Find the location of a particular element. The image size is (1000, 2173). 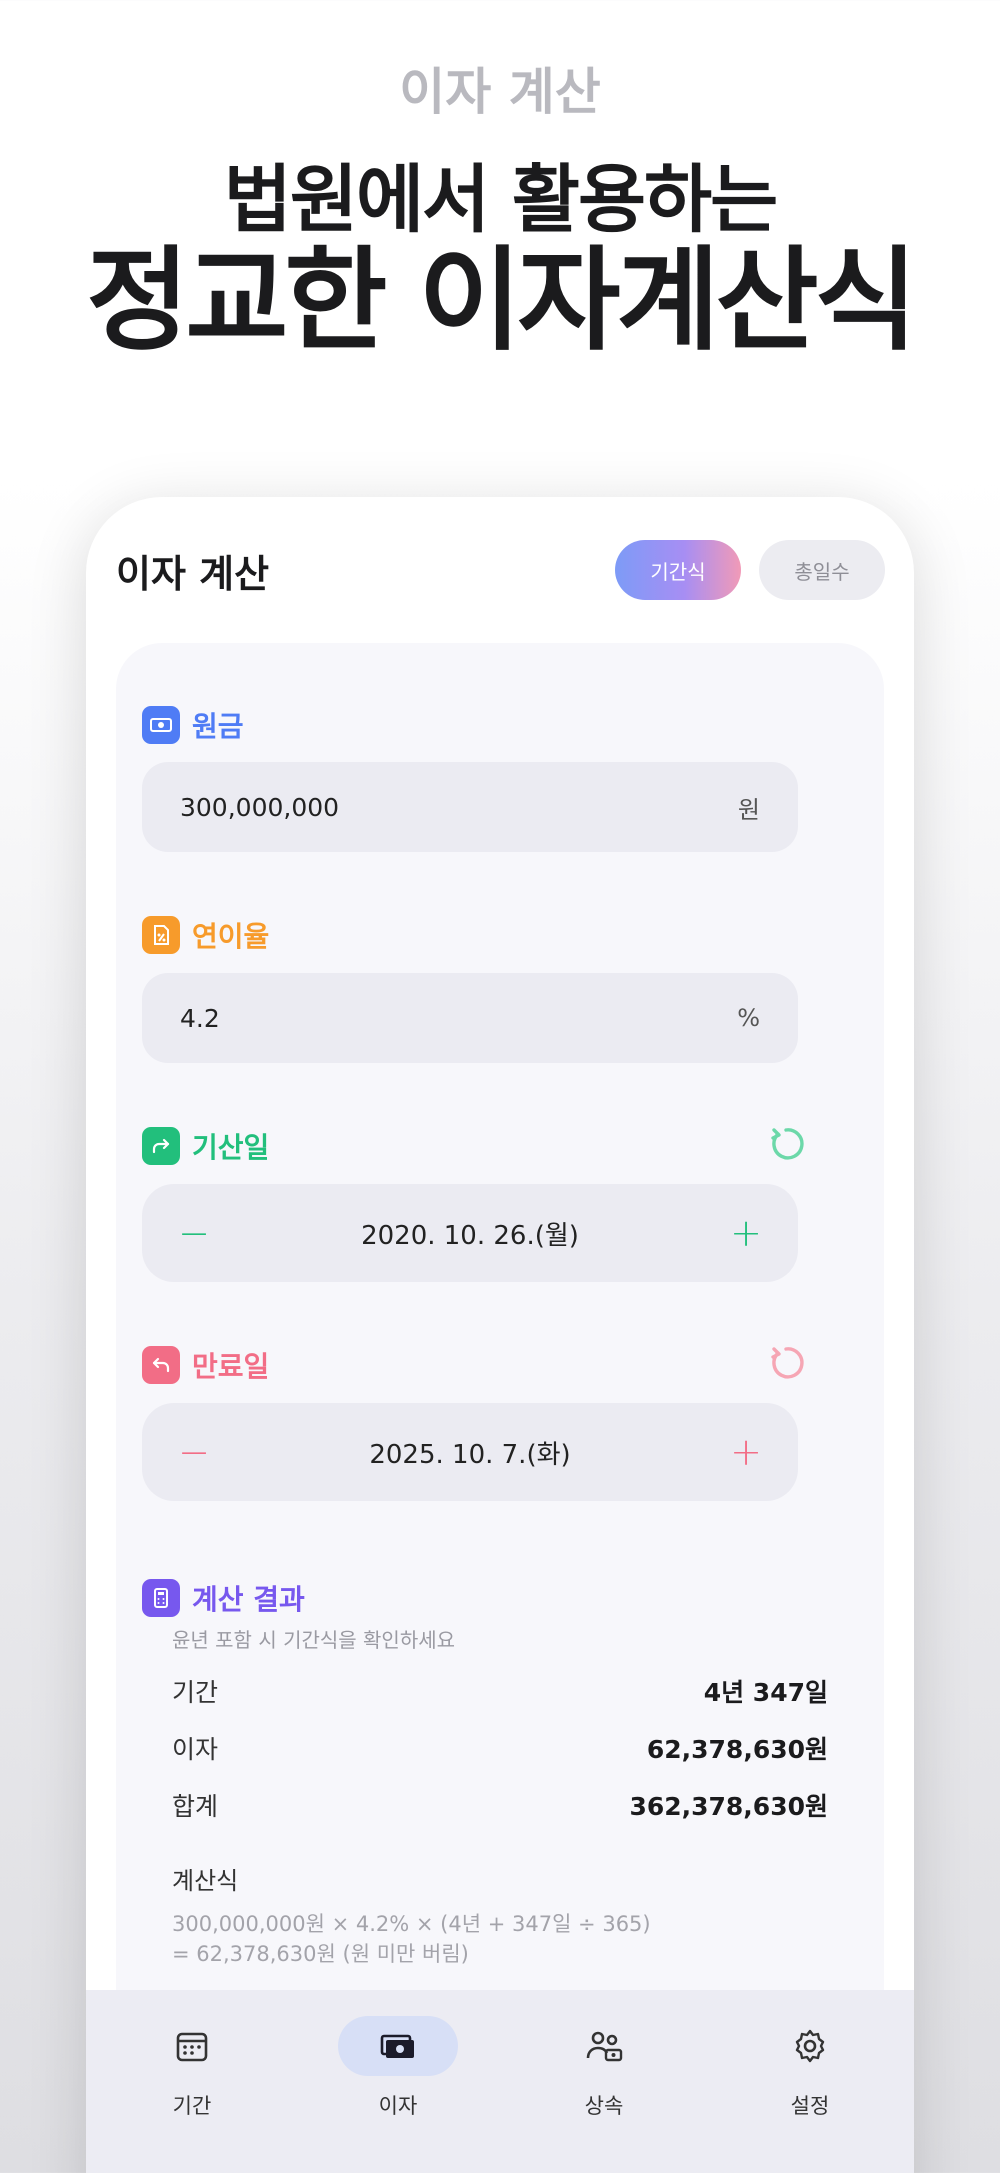

people-money-icon is located at coordinates (604, 2046).